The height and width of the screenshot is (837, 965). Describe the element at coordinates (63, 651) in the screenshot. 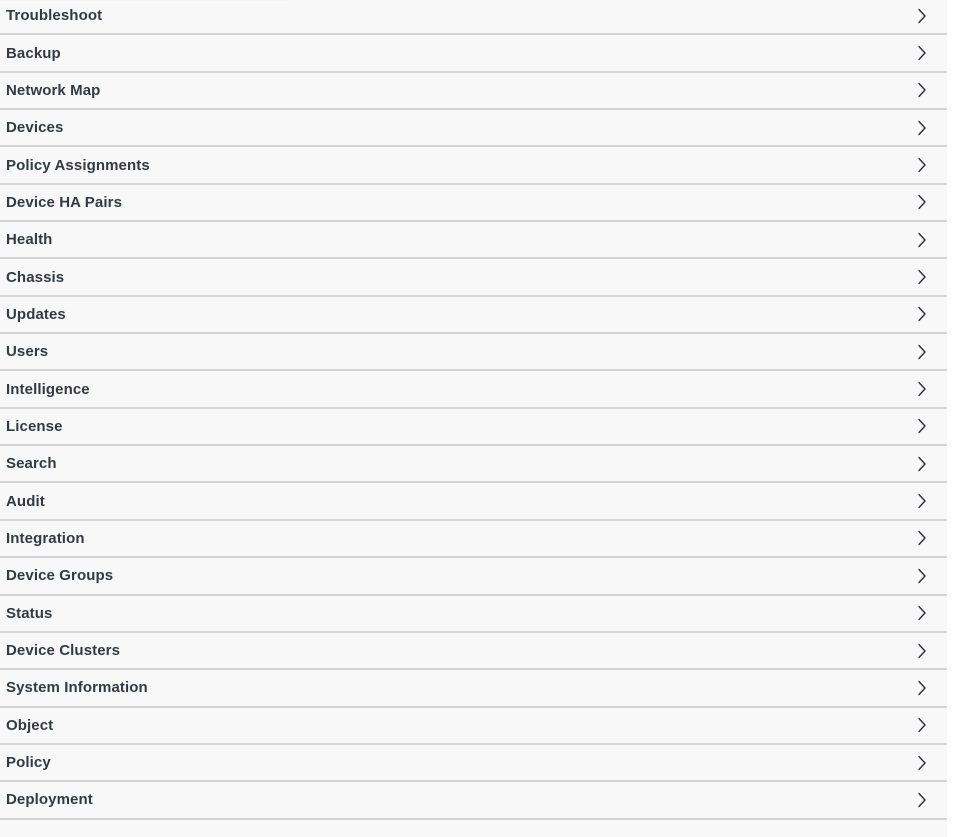

I see `resource-row-label: Device Clusters` at that location.